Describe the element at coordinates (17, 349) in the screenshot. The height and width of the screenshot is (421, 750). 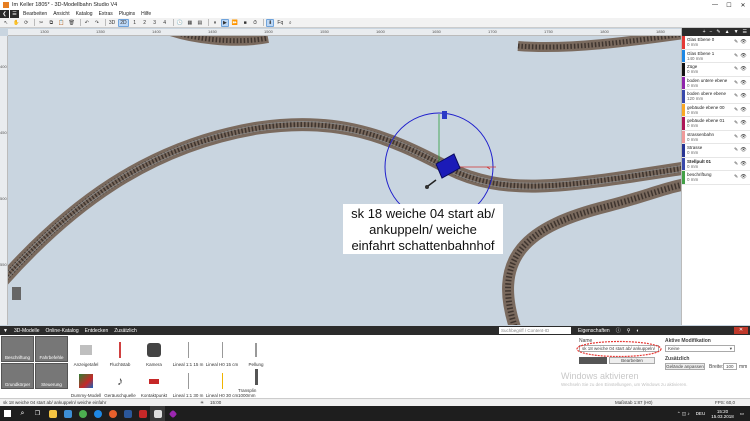
I see `category-beschriftung: Beschriftung` at that location.